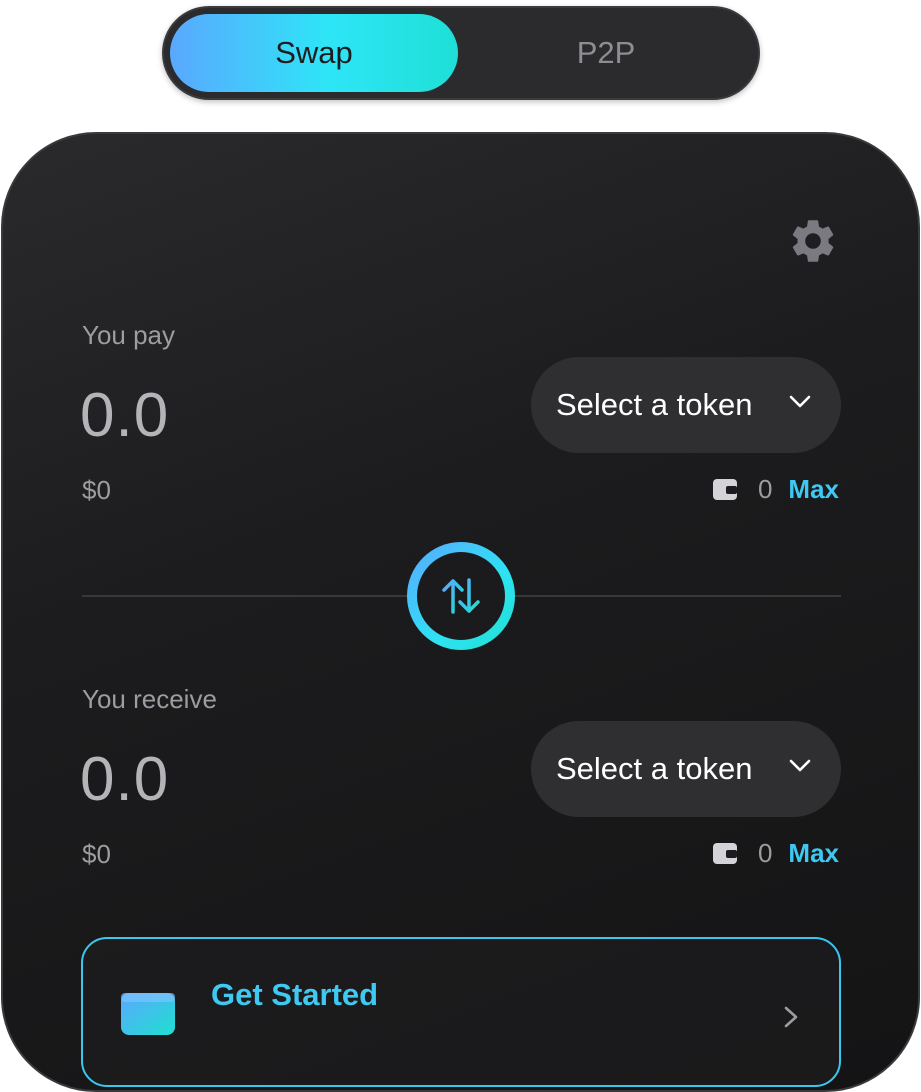 The width and height of the screenshot is (921, 1092). I want to click on mode-toggle: Swap P2P, so click(461, 53).